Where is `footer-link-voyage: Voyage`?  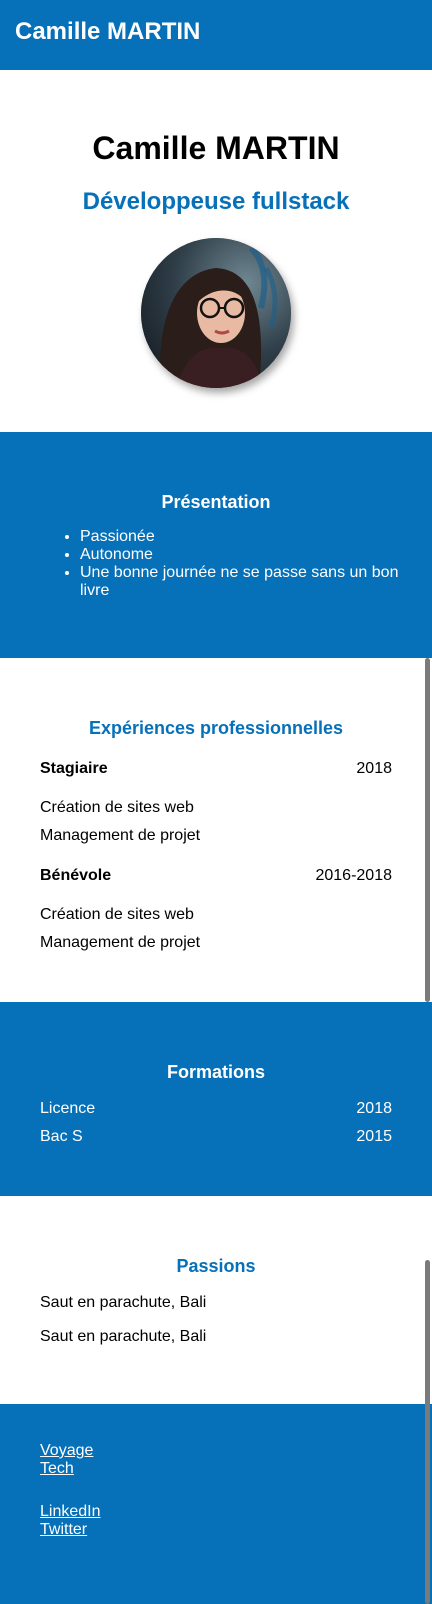 footer-link-voyage: Voyage is located at coordinates (66, 1451).